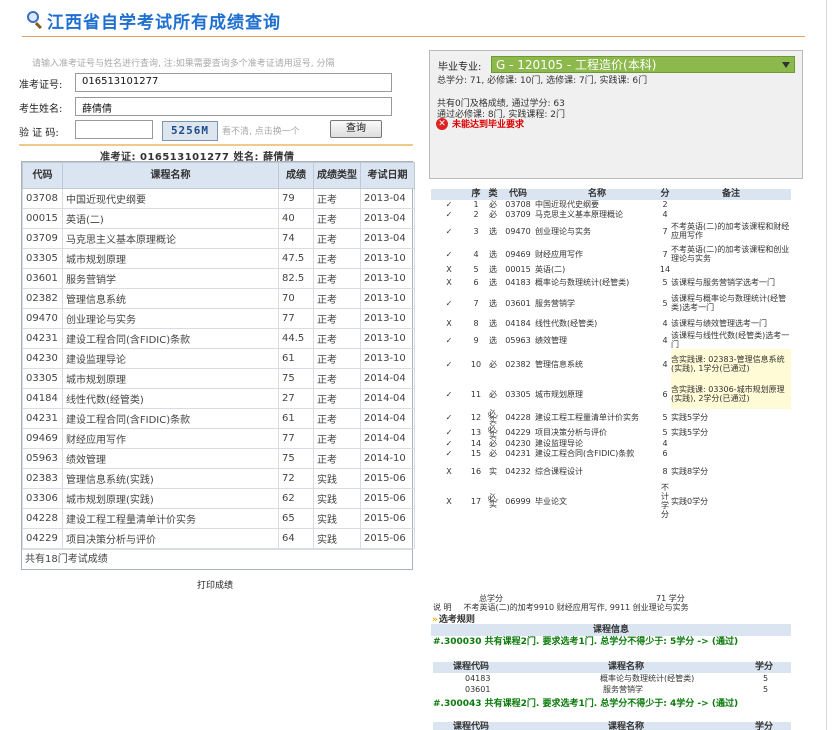  What do you see at coordinates (518, 417) in the screenshot?
I see `plan-code: 04228` at bounding box center [518, 417].